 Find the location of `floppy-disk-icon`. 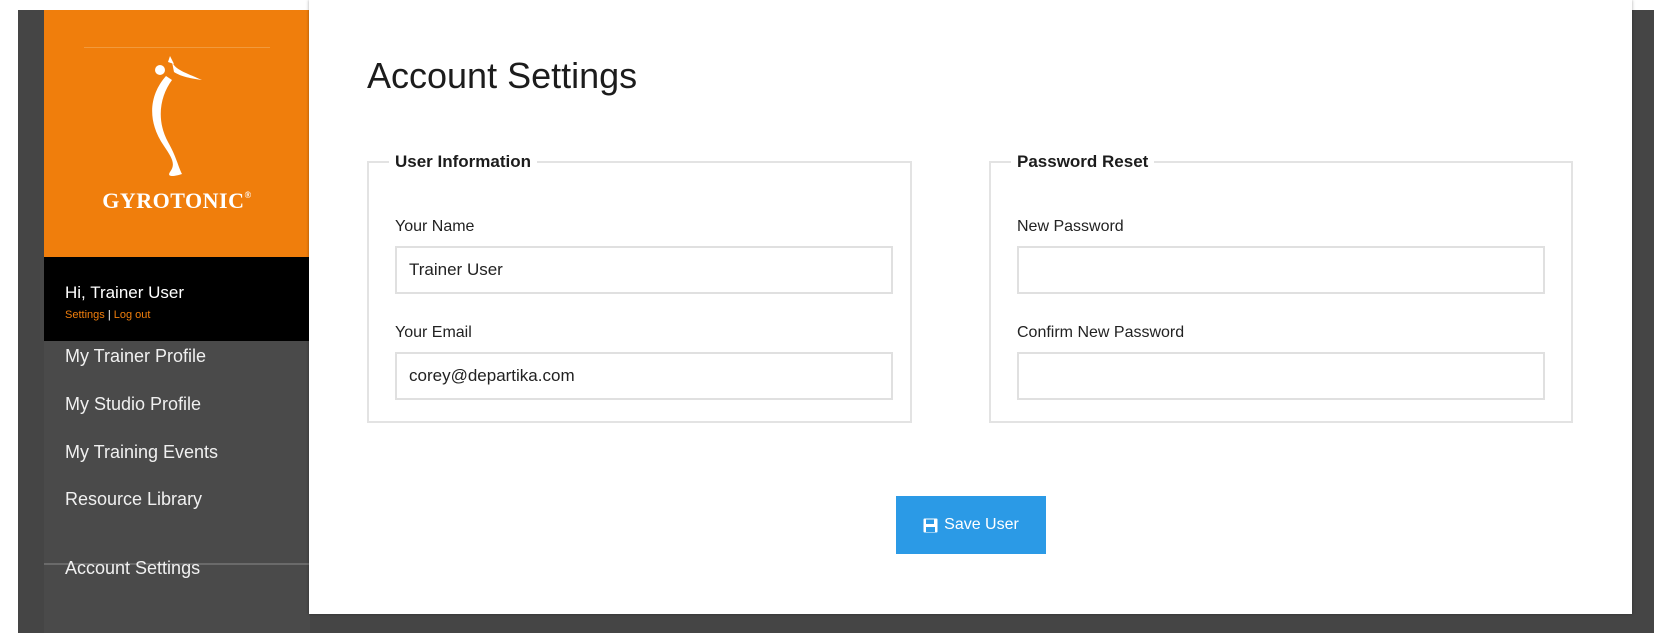

floppy-disk-icon is located at coordinates (930, 525).